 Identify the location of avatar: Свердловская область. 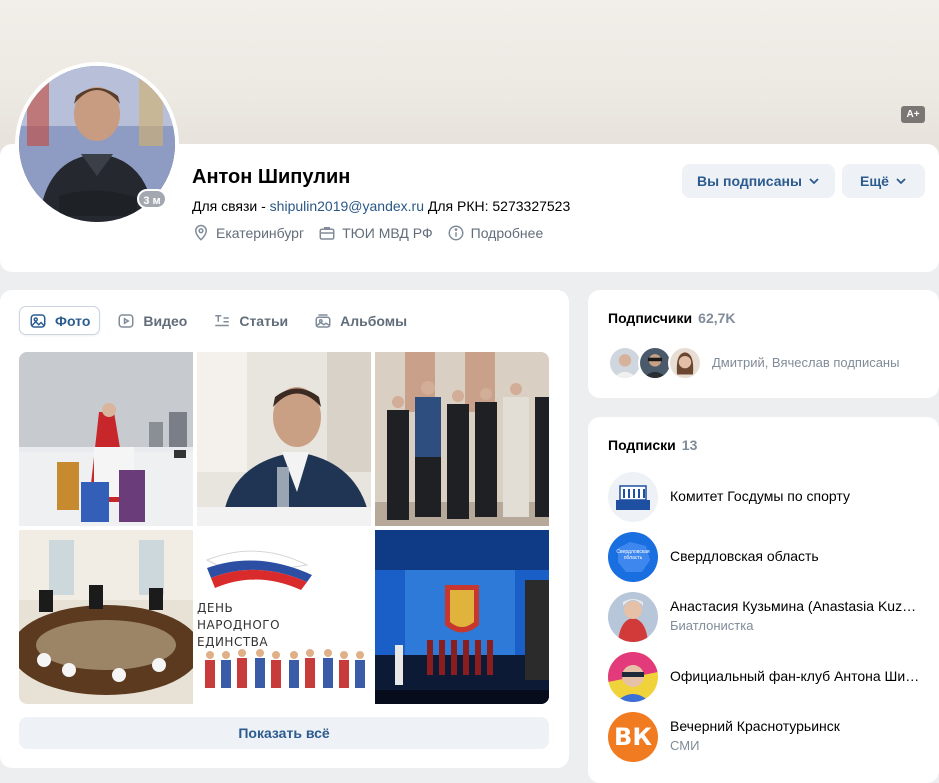
(633, 557).